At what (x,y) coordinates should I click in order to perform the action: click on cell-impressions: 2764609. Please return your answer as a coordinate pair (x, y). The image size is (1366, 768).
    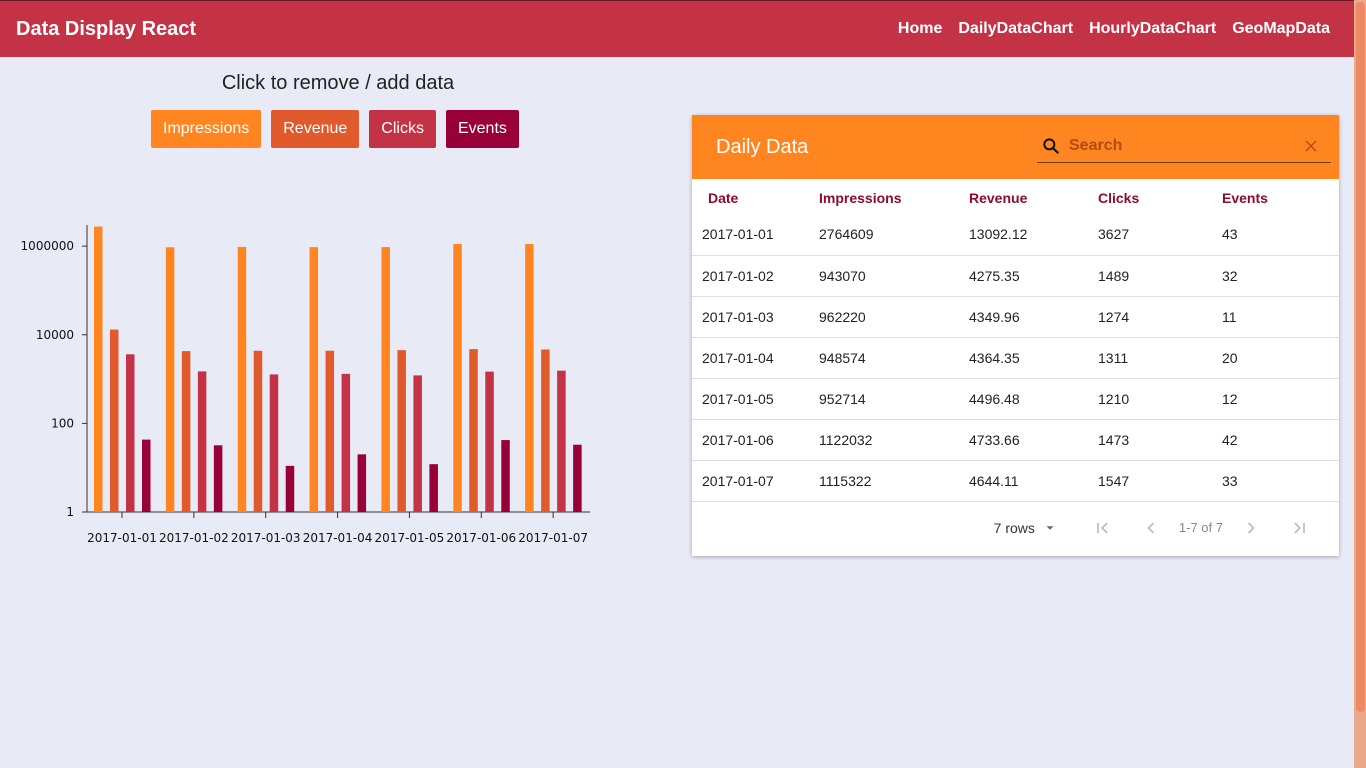
    Looking at the image, I should click on (894, 235).